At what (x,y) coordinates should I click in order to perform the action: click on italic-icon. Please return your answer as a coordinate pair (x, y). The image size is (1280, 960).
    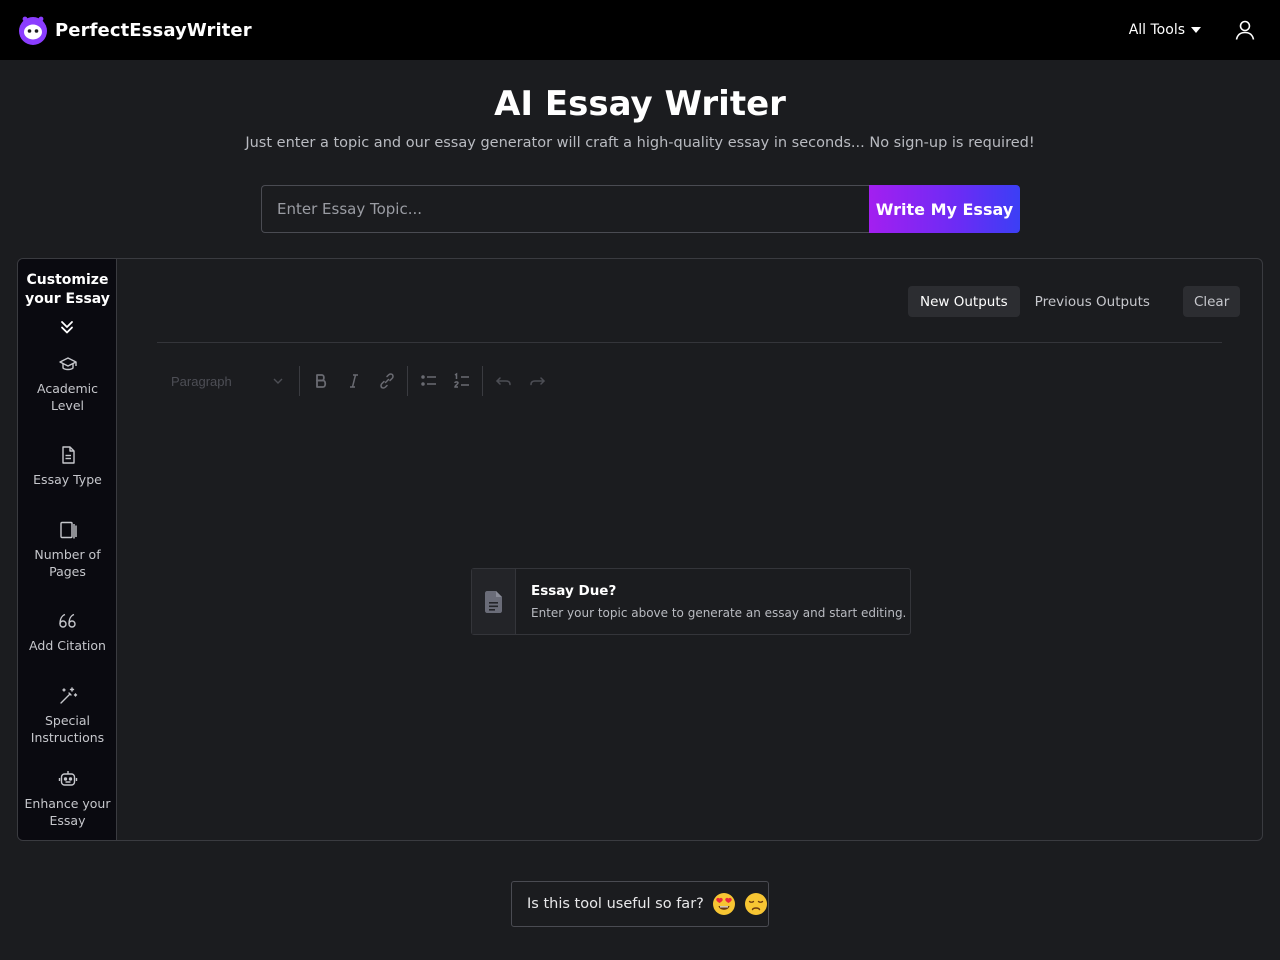
    Looking at the image, I should click on (353, 381).